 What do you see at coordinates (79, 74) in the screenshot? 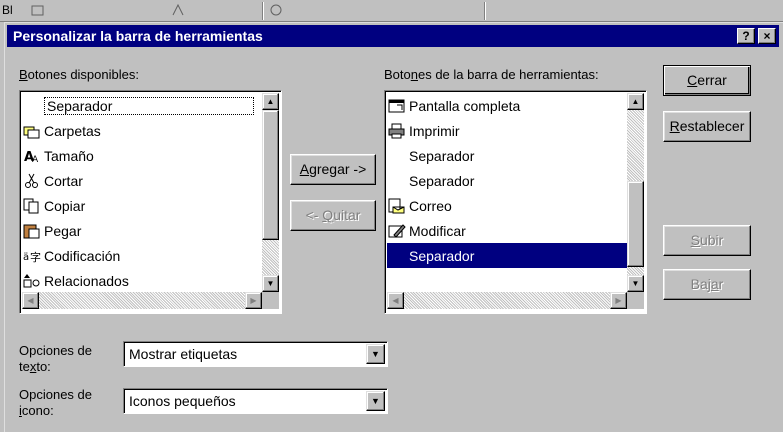
I see `available-buttons-label: Botones disponibles:` at bounding box center [79, 74].